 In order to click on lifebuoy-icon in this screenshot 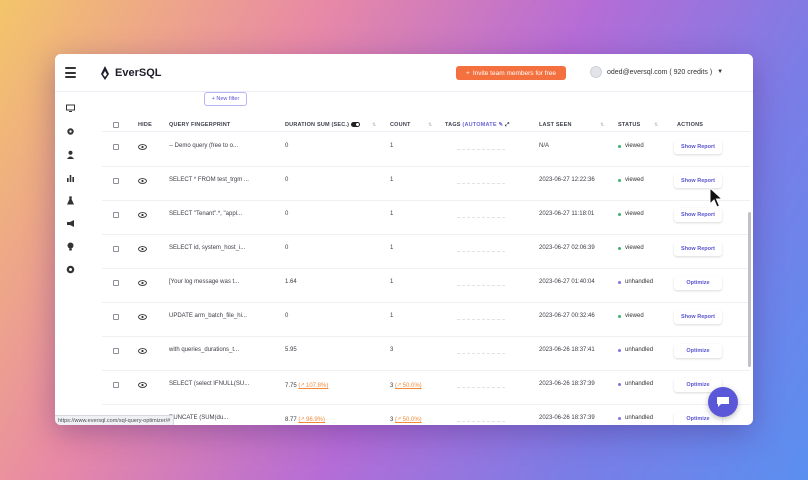, I will do `click(70, 269)`.